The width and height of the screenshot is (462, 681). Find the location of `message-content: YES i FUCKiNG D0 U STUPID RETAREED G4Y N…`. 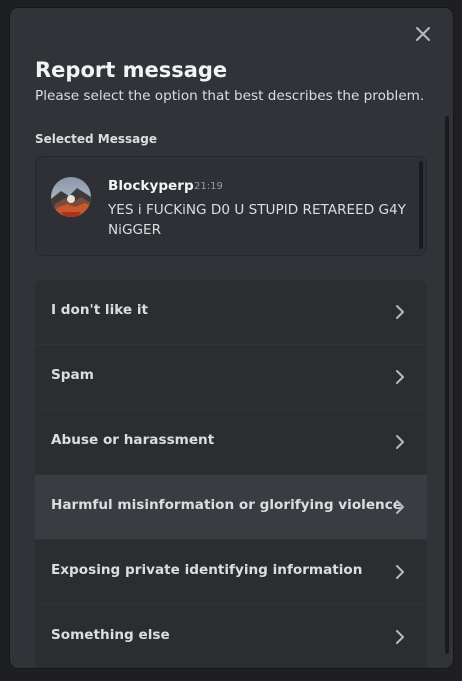

message-content: YES i FUCKiNG D0 U STUPID RETAREED G4Y N… is located at coordinates (257, 220).